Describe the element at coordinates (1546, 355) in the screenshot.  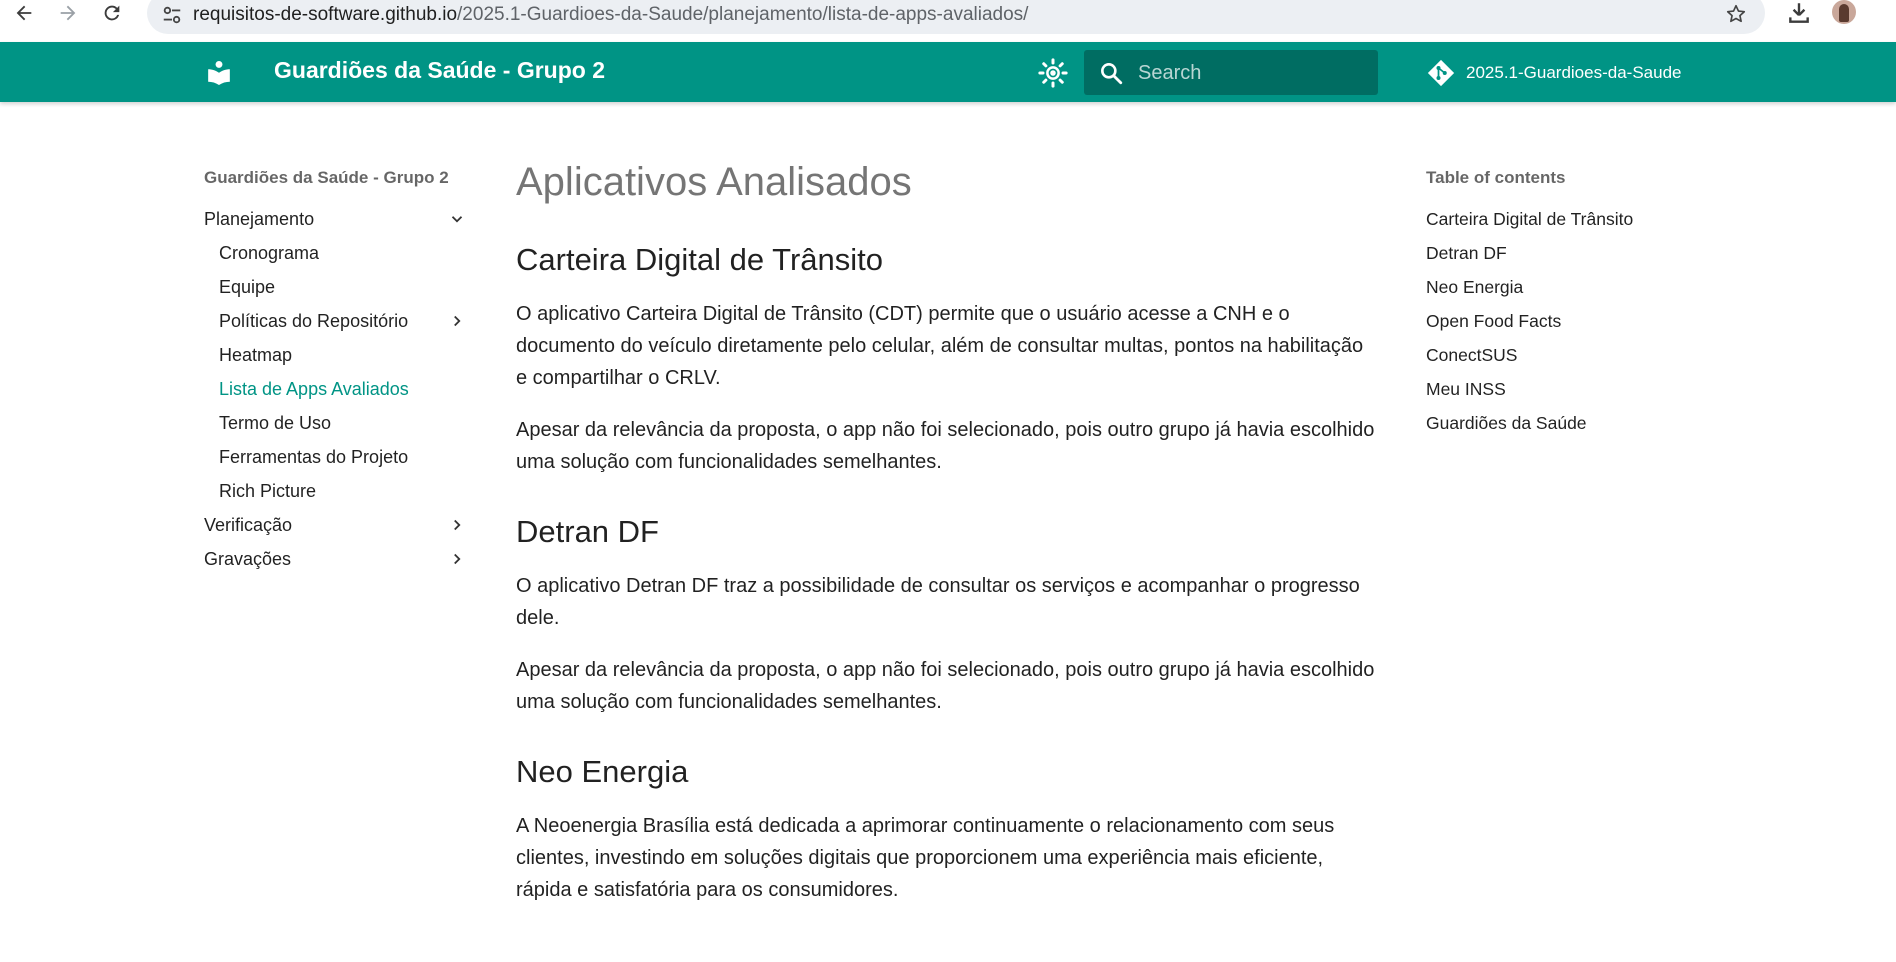
I see `toc-item-conectsus: ConectSUS` at that location.